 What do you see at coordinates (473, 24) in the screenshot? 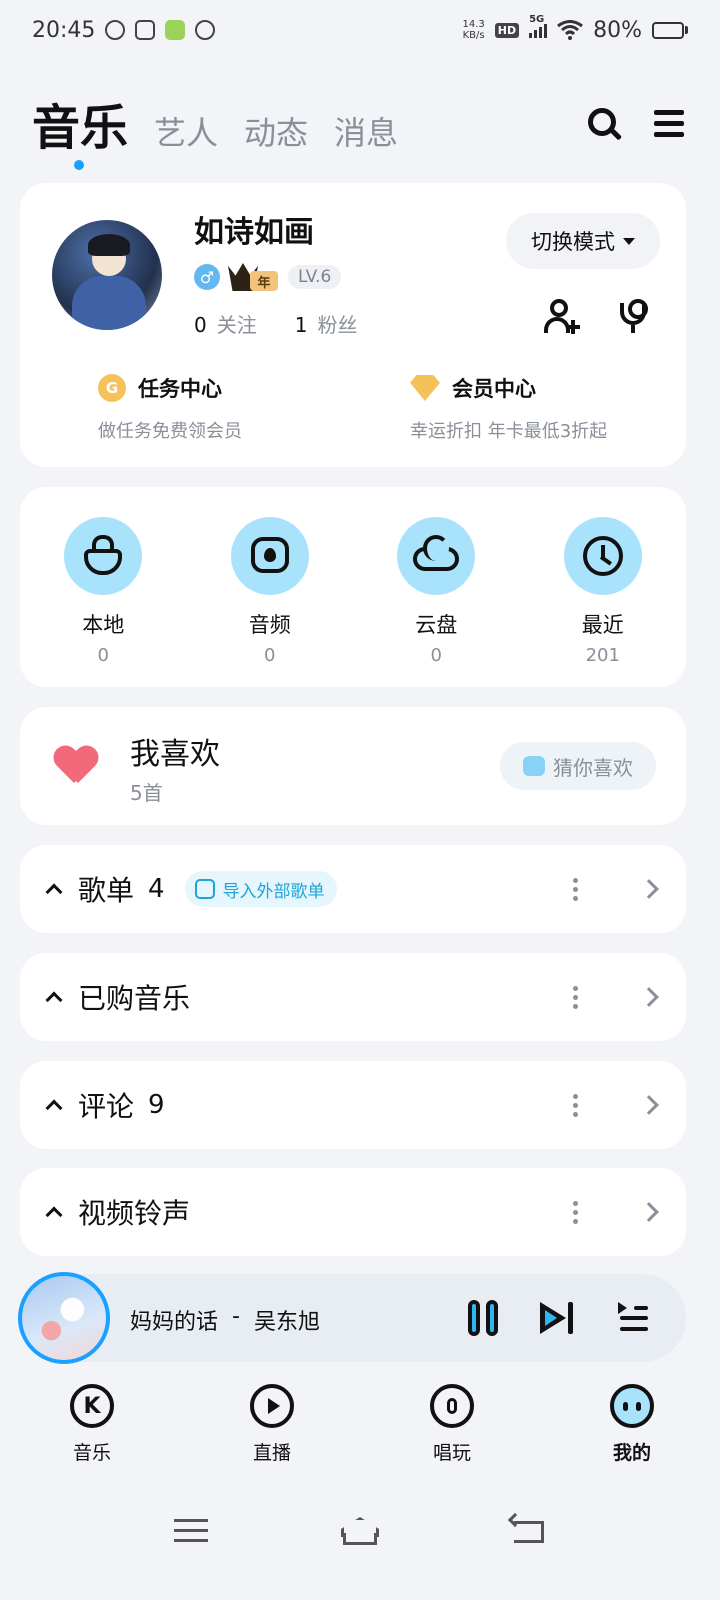
I see `net-speed-value: 14.3` at bounding box center [473, 24].